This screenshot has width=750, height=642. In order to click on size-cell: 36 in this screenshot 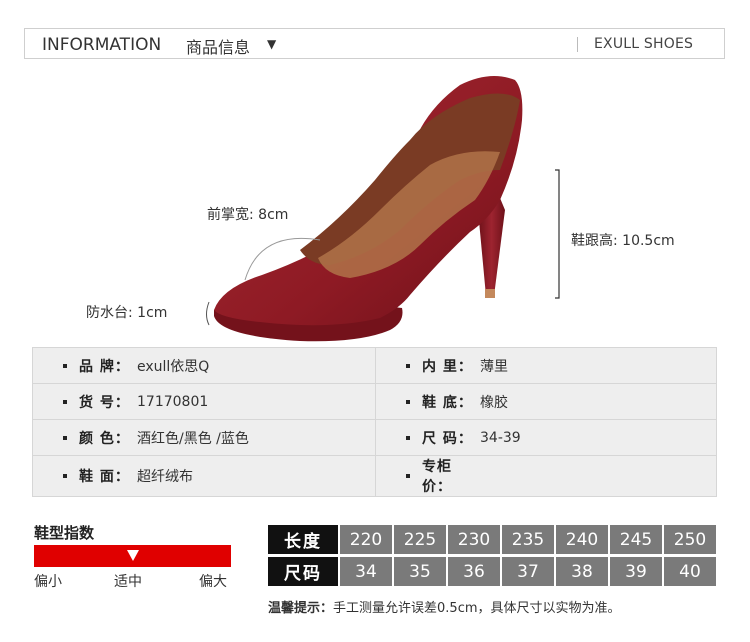, I will do `click(474, 571)`.